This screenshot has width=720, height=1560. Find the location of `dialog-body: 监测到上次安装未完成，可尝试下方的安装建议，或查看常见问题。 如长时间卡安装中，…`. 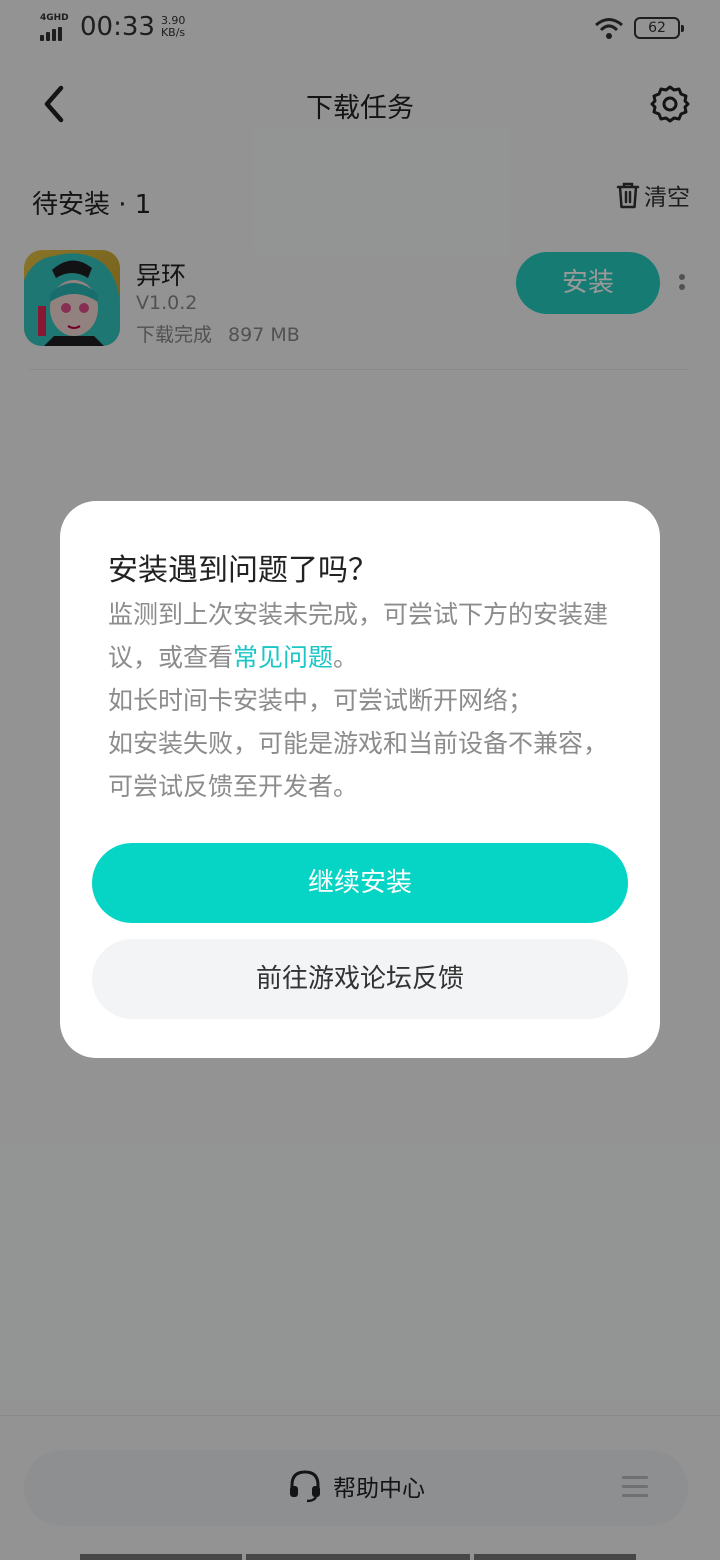

dialog-body: 监测到上次安装未完成，可尝试下方的安装建议，或查看常见问题。 如长时间卡安装中，… is located at coordinates (358, 700).